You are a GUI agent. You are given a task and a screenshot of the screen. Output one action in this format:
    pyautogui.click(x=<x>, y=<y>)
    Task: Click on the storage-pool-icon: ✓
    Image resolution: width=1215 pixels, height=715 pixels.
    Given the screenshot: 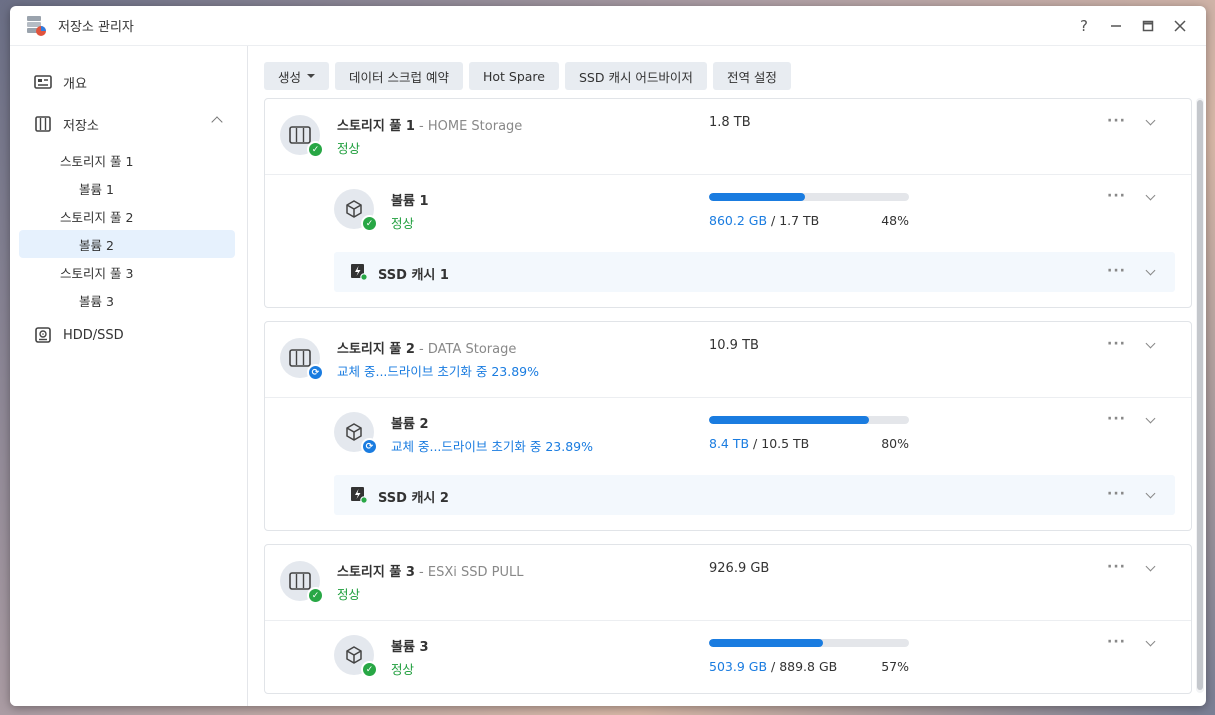 What is the action you would take?
    pyautogui.click(x=302, y=582)
    